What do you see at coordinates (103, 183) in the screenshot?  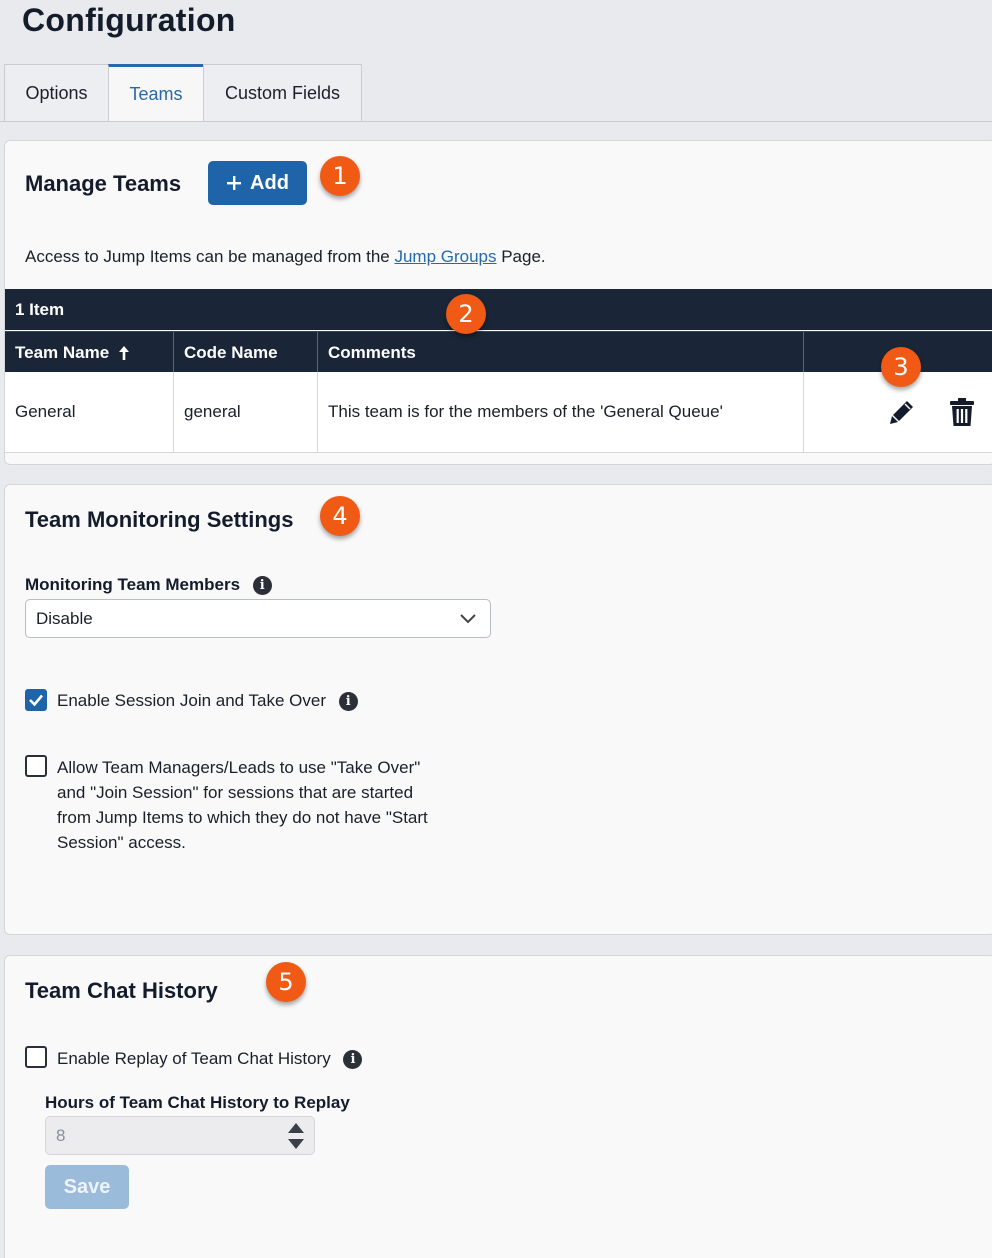 I see `manage-teams-title: Manage Teams` at bounding box center [103, 183].